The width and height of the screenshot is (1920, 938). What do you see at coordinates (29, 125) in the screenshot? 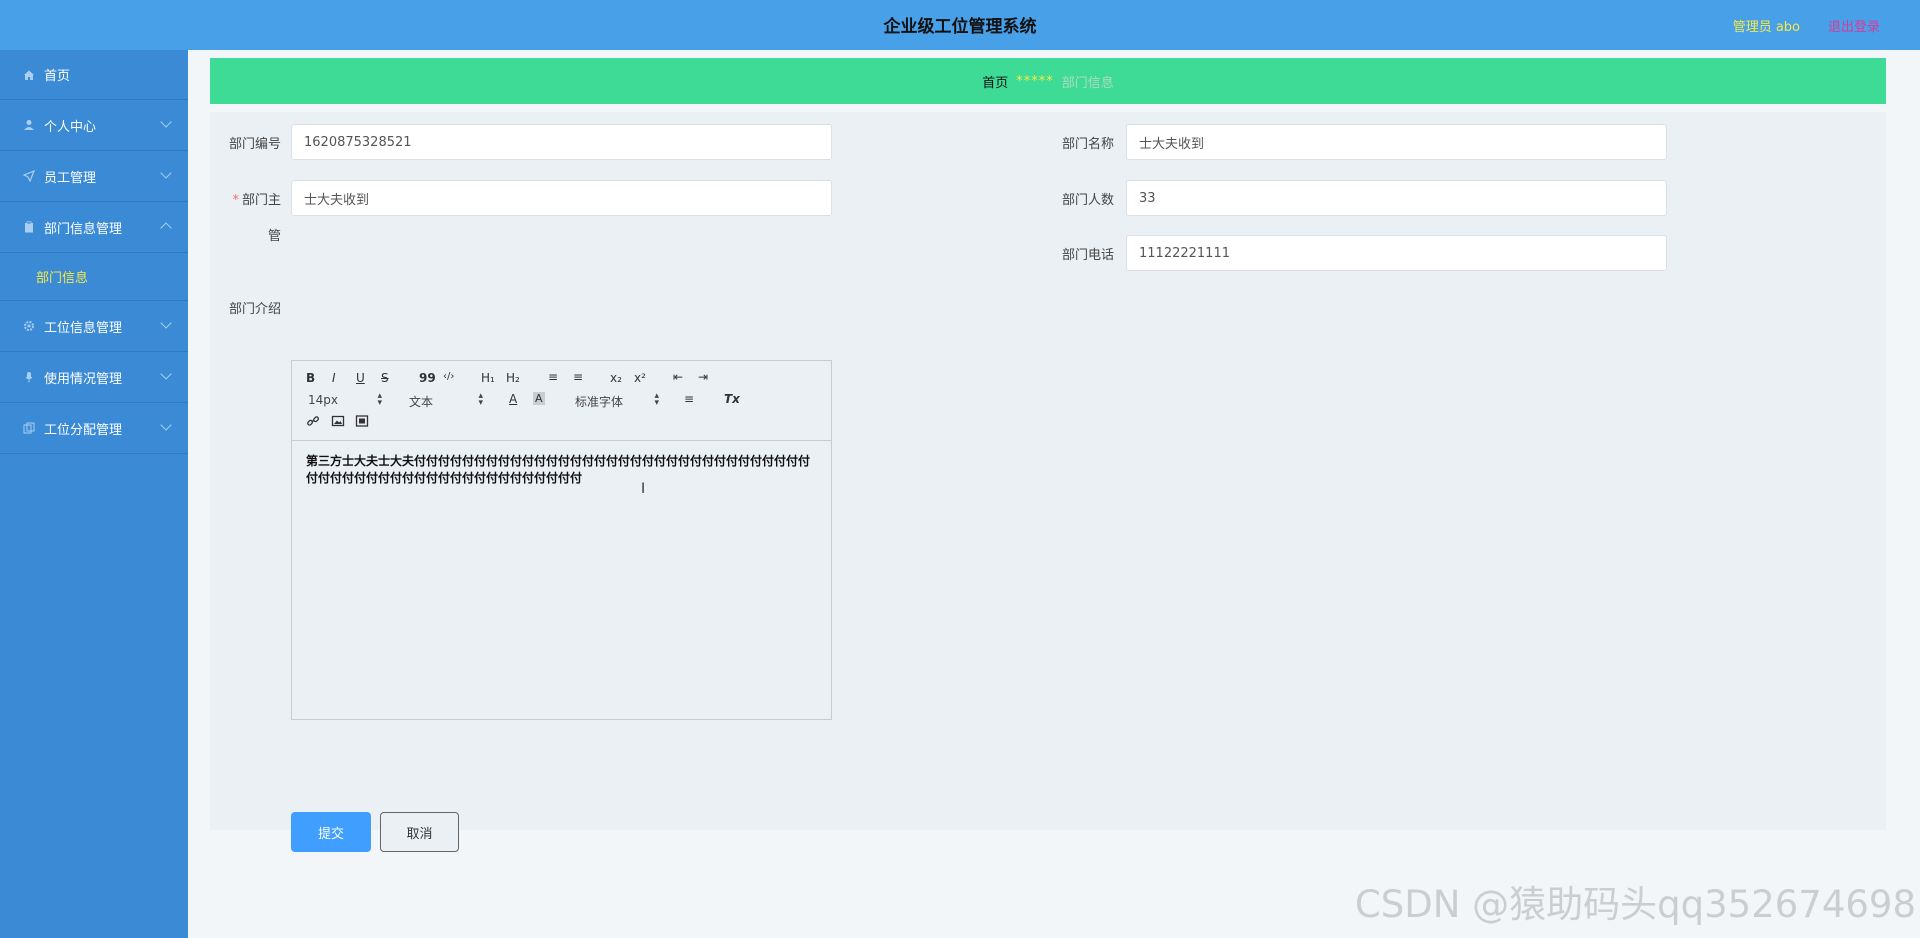
I see `user-icon` at bounding box center [29, 125].